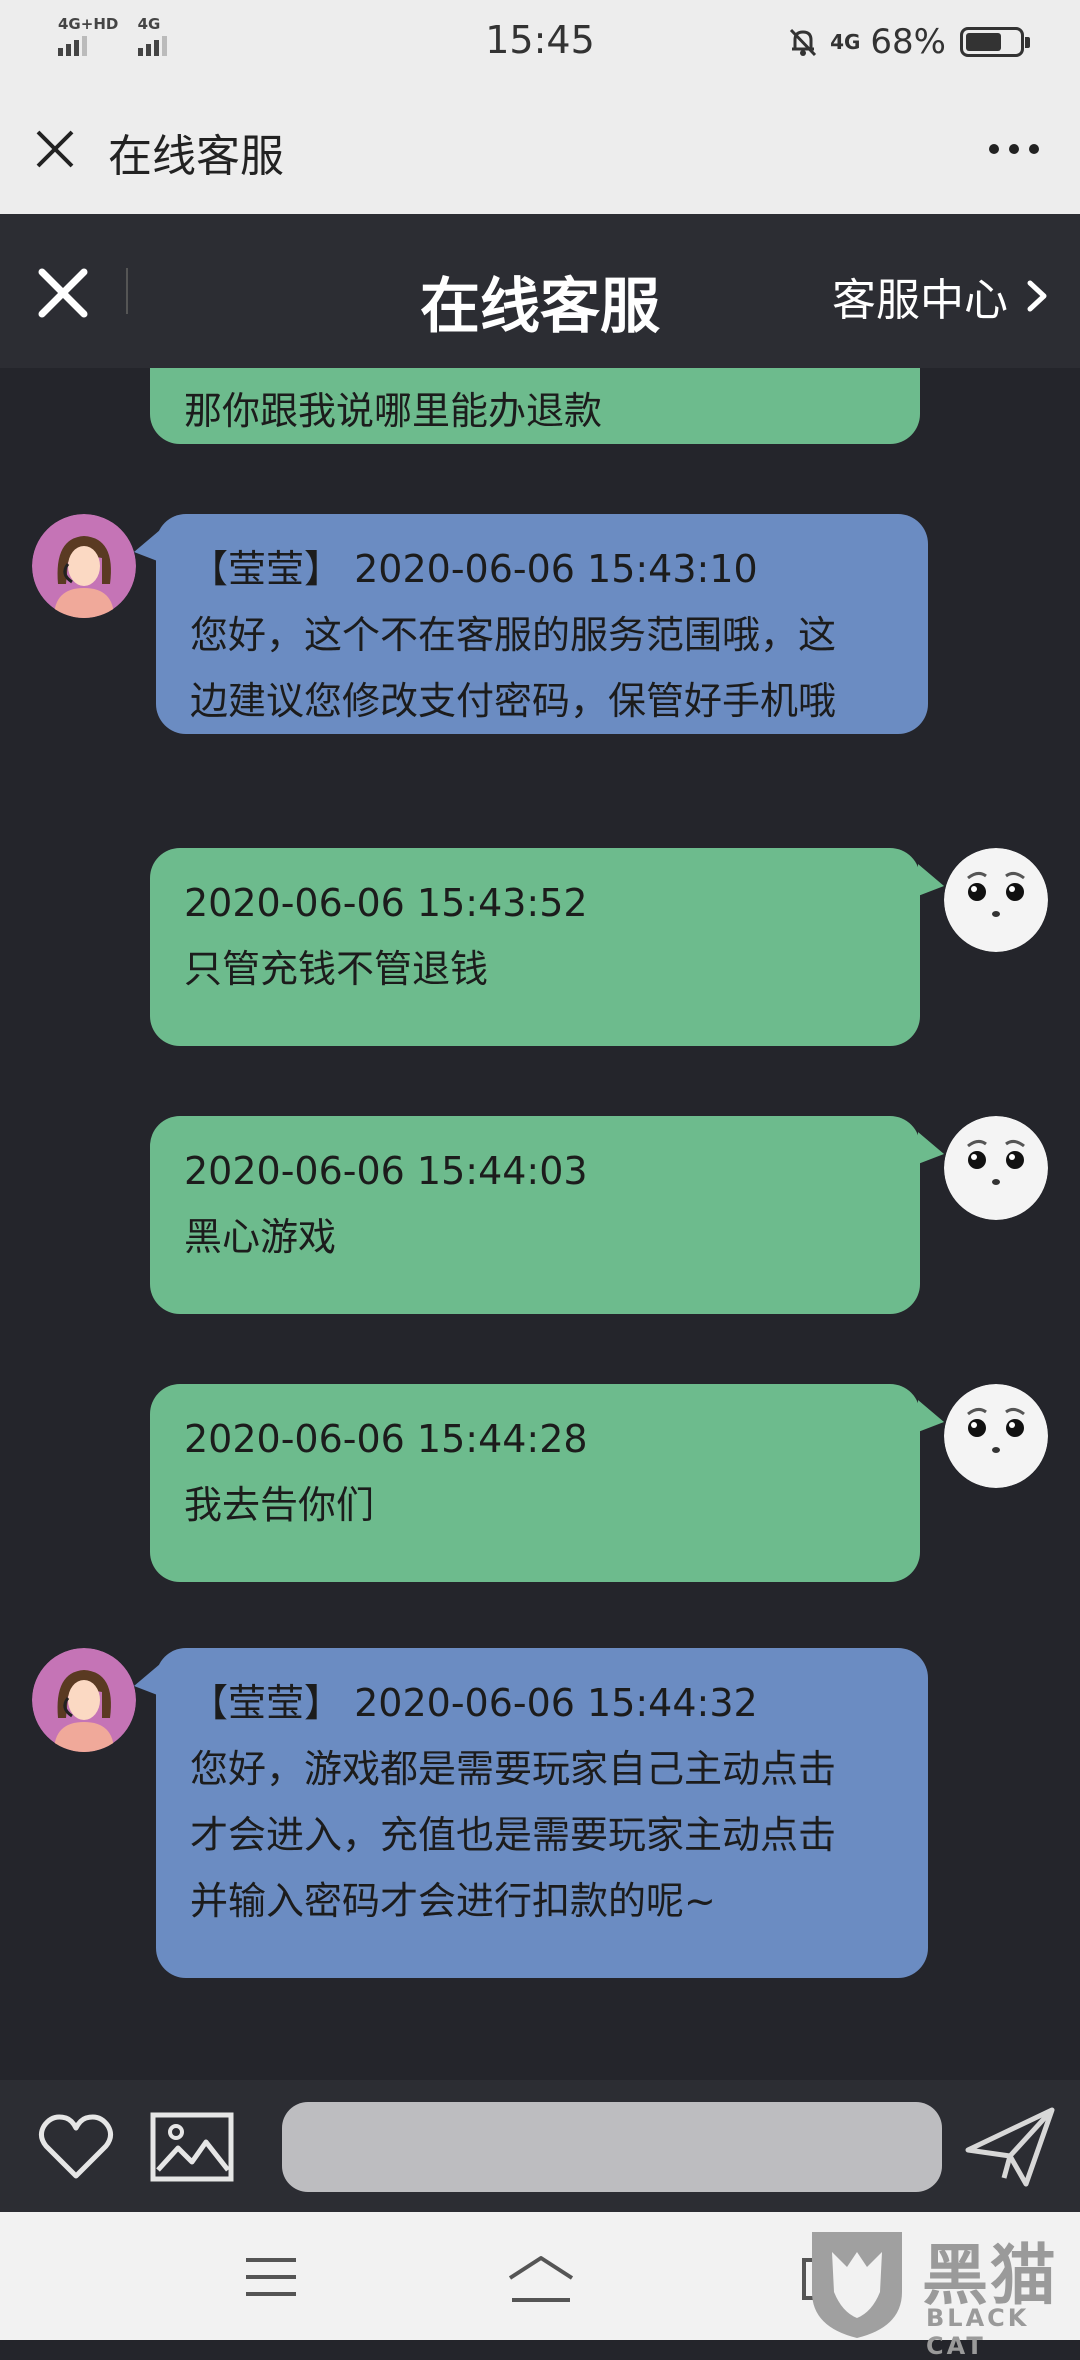  Describe the element at coordinates (857, 2285) in the screenshot. I see `cat-logo-icon` at that location.